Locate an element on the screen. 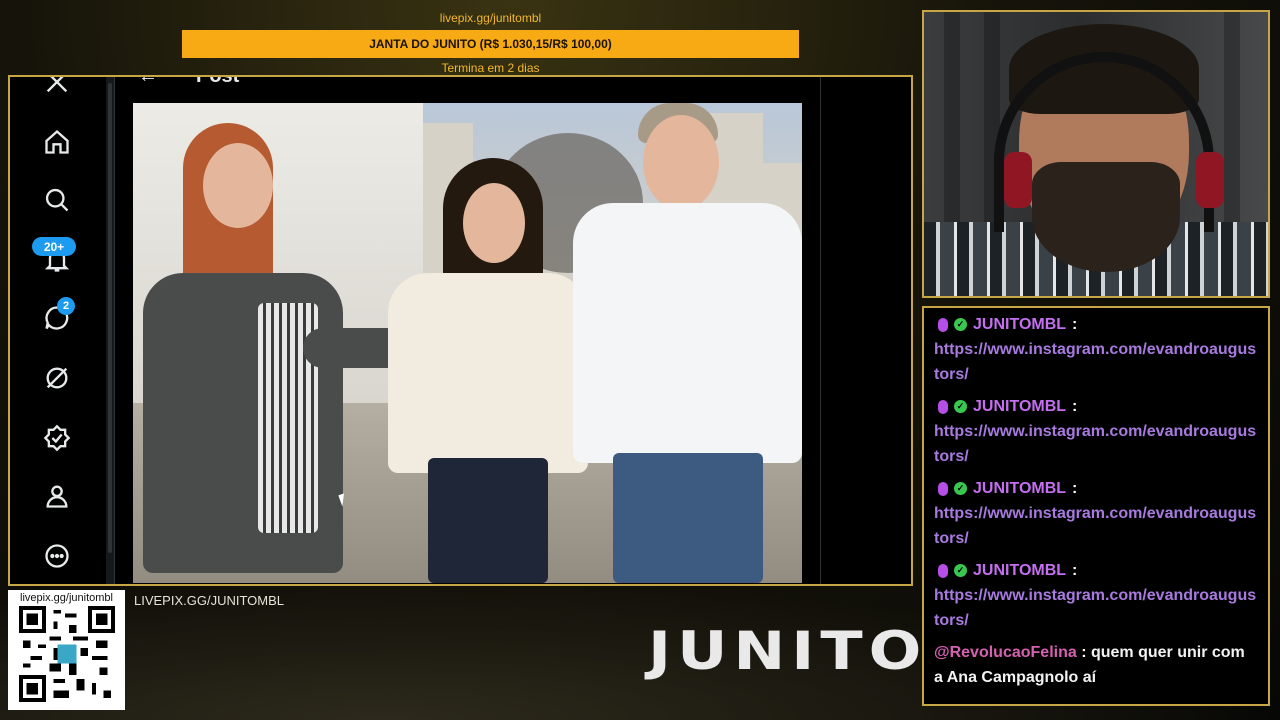  video-person-center is located at coordinates (488, 370).